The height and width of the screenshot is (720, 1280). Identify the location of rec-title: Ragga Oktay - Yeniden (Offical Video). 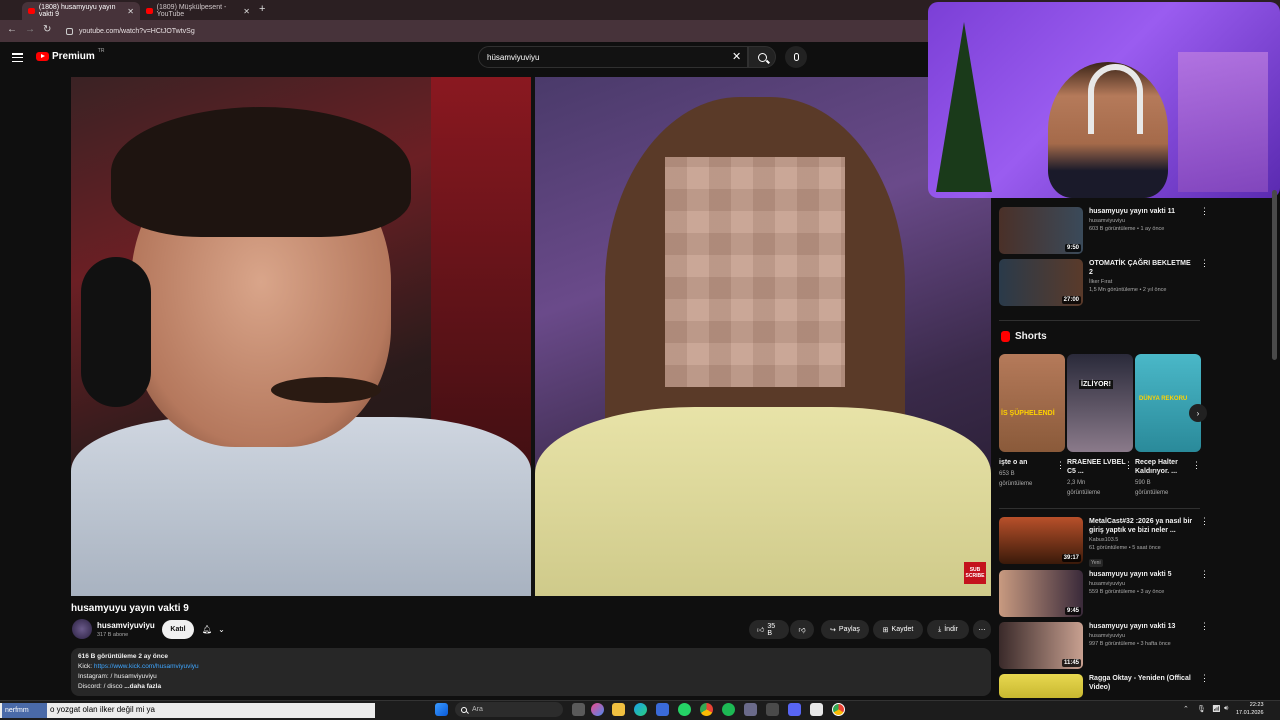
(1141, 683).